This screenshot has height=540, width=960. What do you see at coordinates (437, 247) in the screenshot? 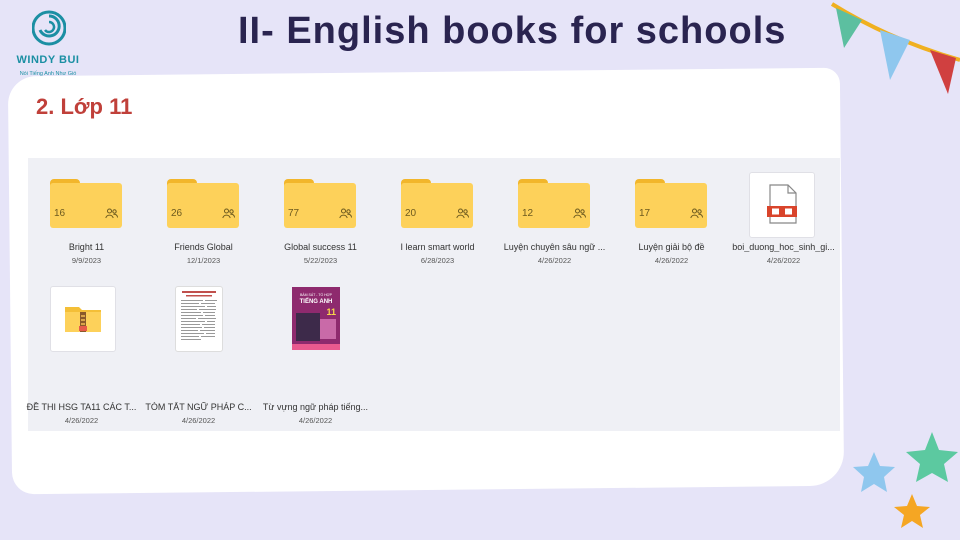
I see `item-name: I learn smart world` at bounding box center [437, 247].